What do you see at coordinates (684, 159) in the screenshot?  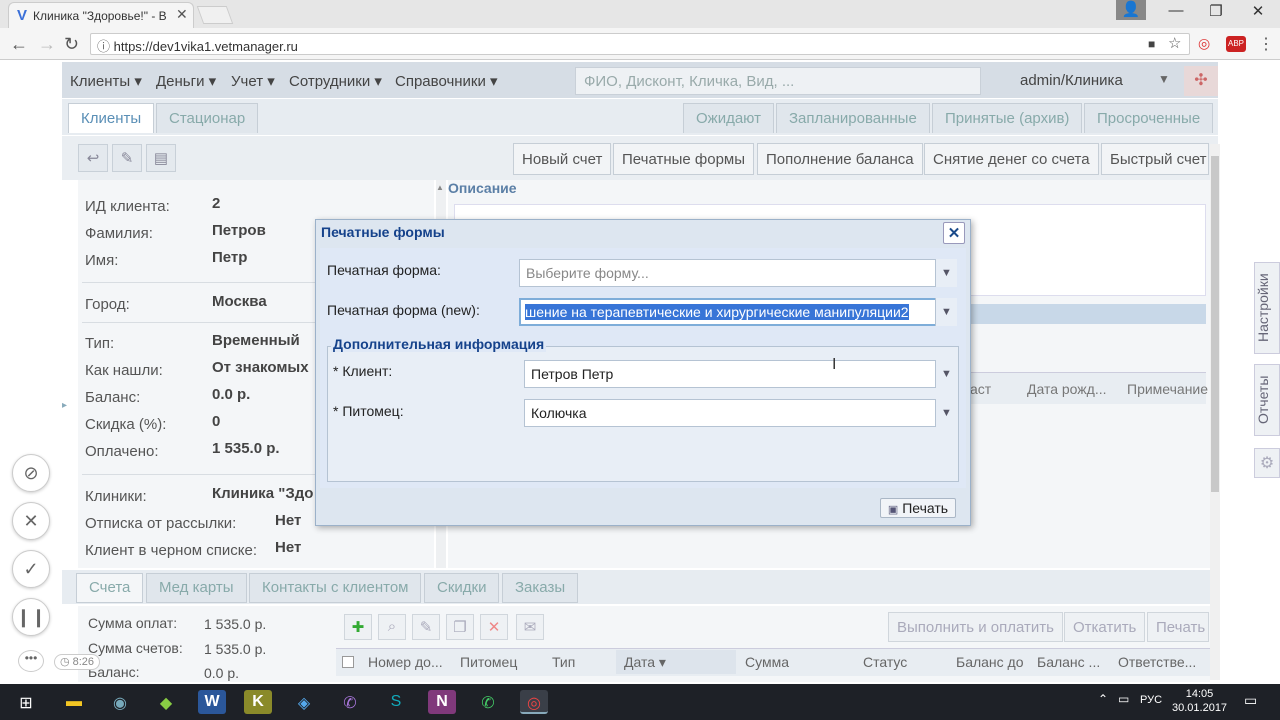 I see `print-forms-button: Печатные формы` at bounding box center [684, 159].